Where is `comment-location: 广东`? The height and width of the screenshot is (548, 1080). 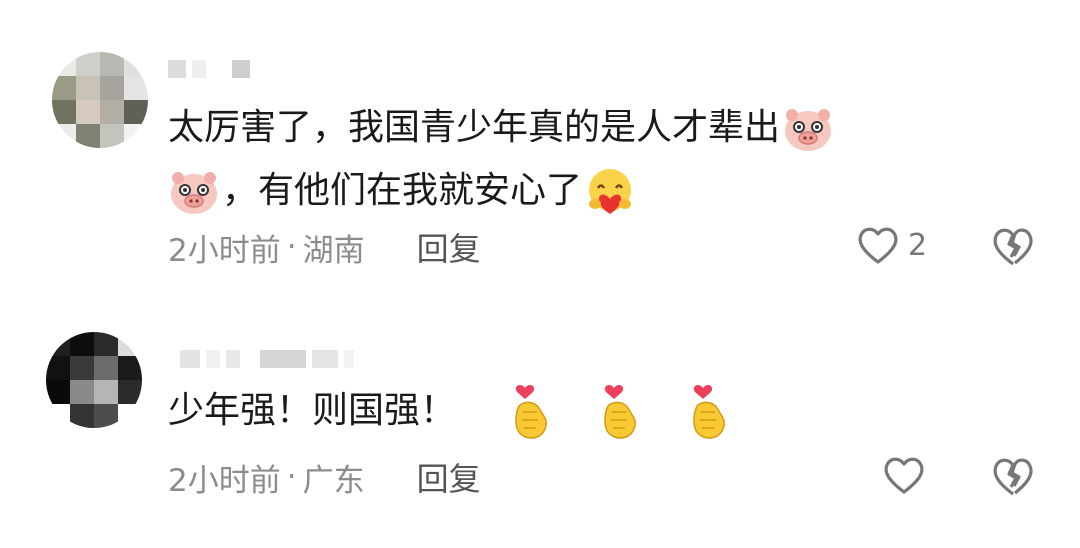
comment-location: 广东 is located at coordinates (333, 480).